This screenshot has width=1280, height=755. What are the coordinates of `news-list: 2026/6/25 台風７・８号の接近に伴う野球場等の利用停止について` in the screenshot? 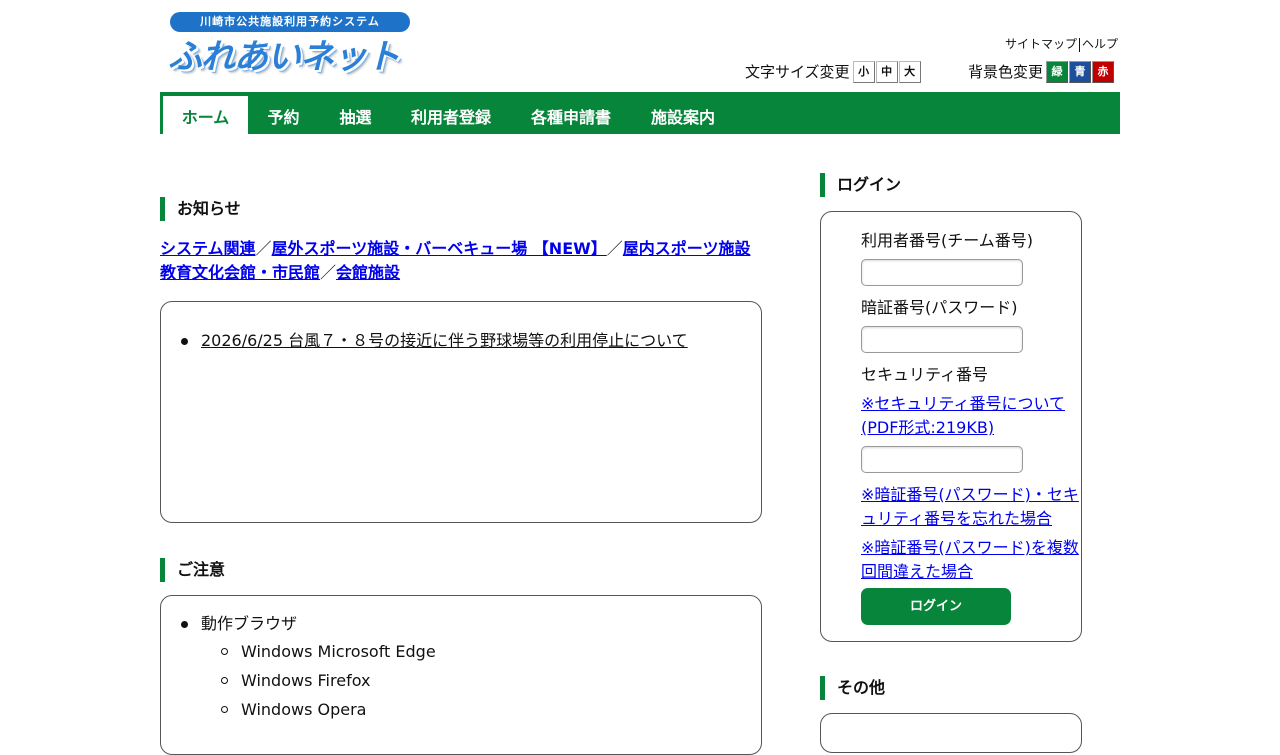 It's located at (461, 341).